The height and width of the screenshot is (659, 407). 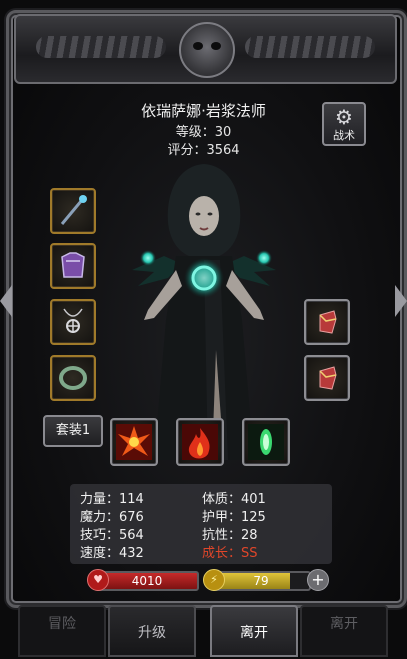 I want to click on hp-value: 4010, so click(x=147, y=581).